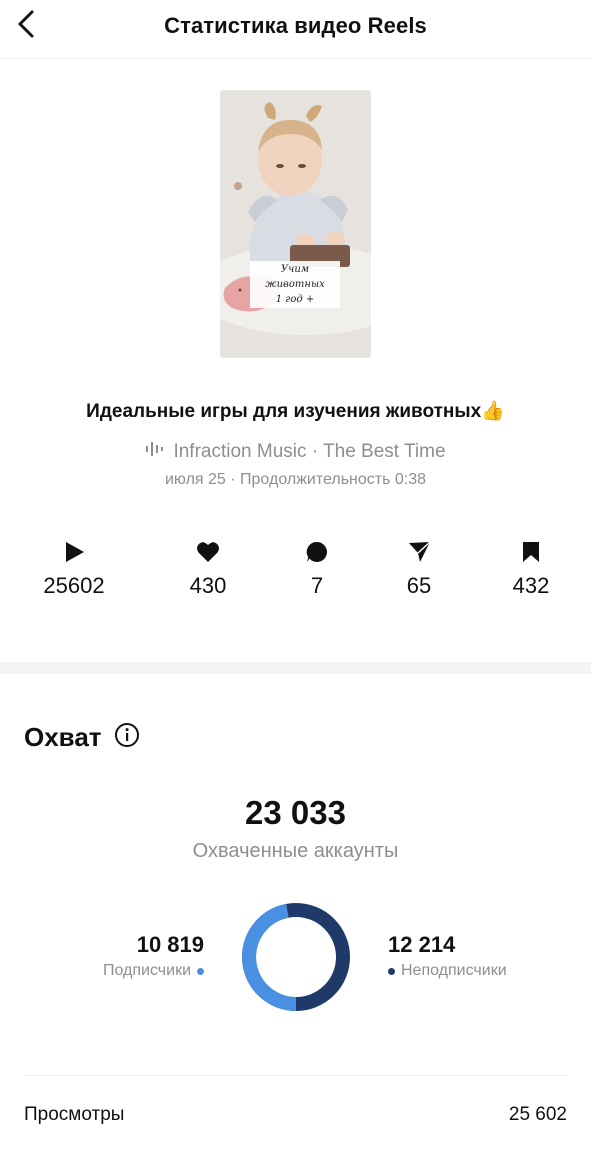  I want to click on thumbnail-caption: Учим животных 1 год +, so click(295, 284).